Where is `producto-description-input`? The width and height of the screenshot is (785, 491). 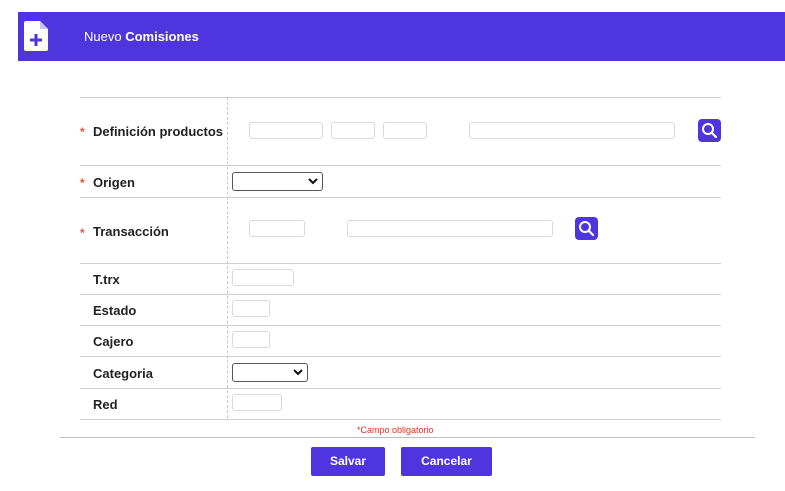
producto-description-input is located at coordinates (572, 130).